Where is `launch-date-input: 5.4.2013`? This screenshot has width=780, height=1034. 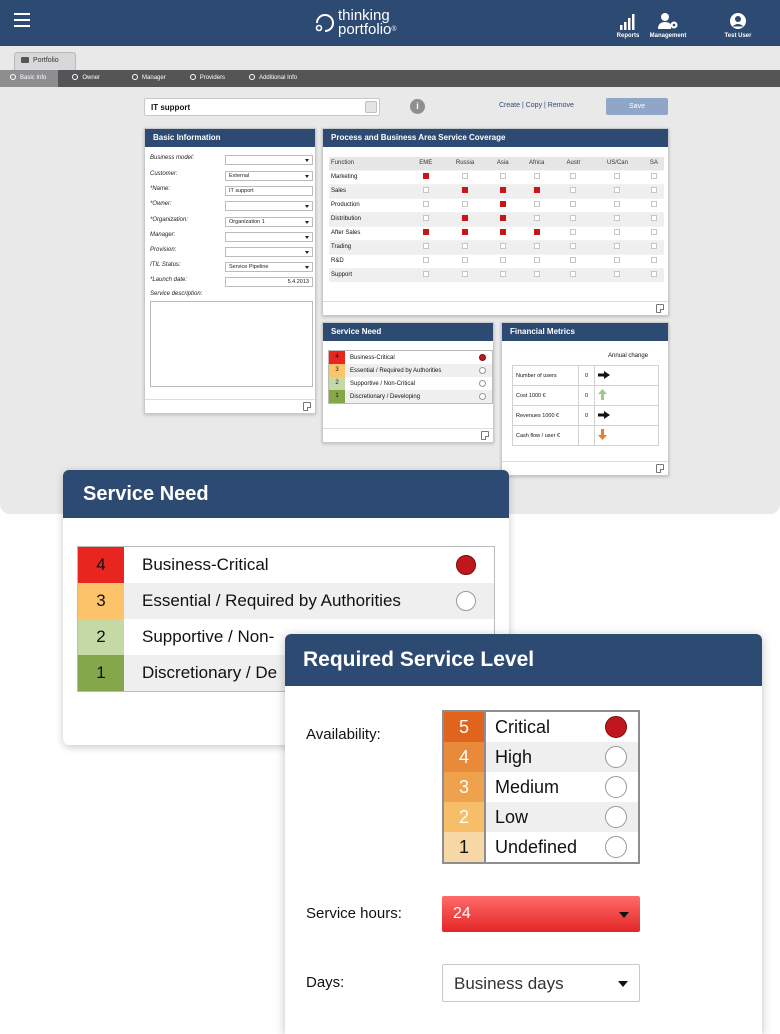 launch-date-input: 5.4.2013 is located at coordinates (269, 282).